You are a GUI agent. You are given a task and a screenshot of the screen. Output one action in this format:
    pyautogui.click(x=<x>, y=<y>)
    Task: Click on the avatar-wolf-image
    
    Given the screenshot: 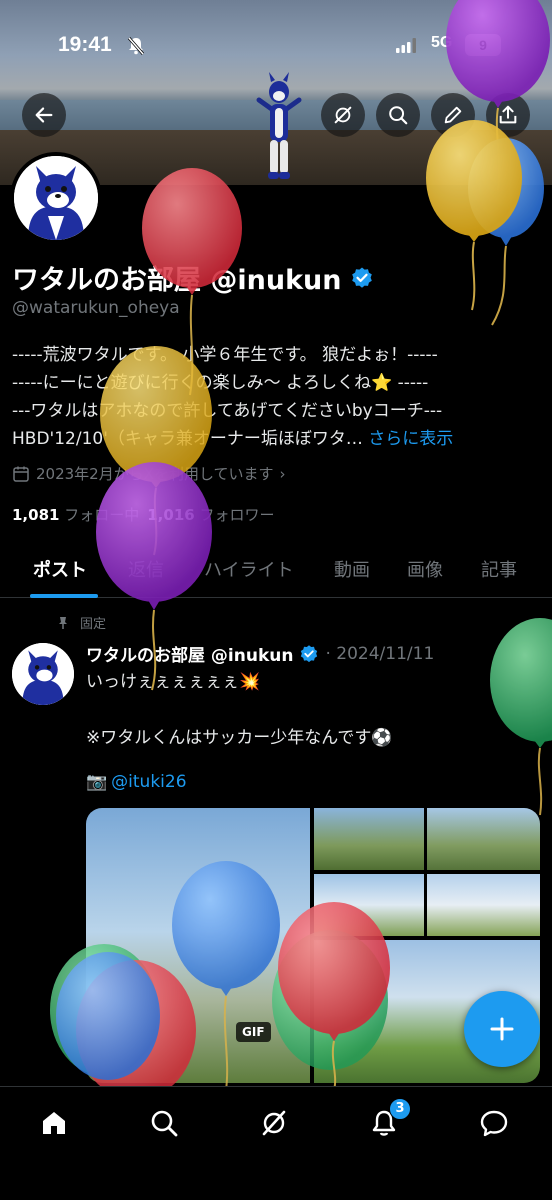 What is the action you would take?
    pyautogui.click(x=56, y=198)
    